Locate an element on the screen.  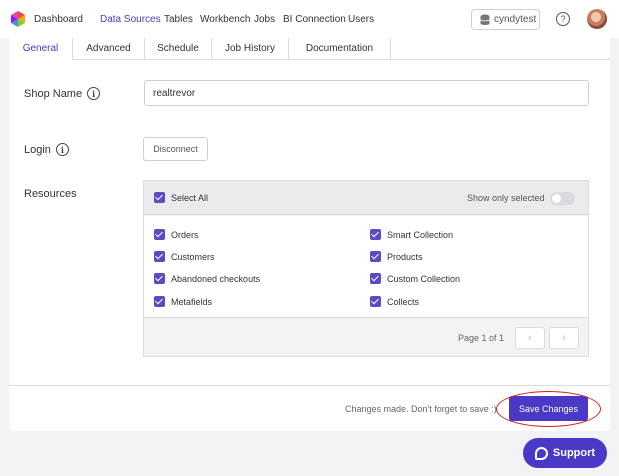
tab-general: General is located at coordinates (41, 49).